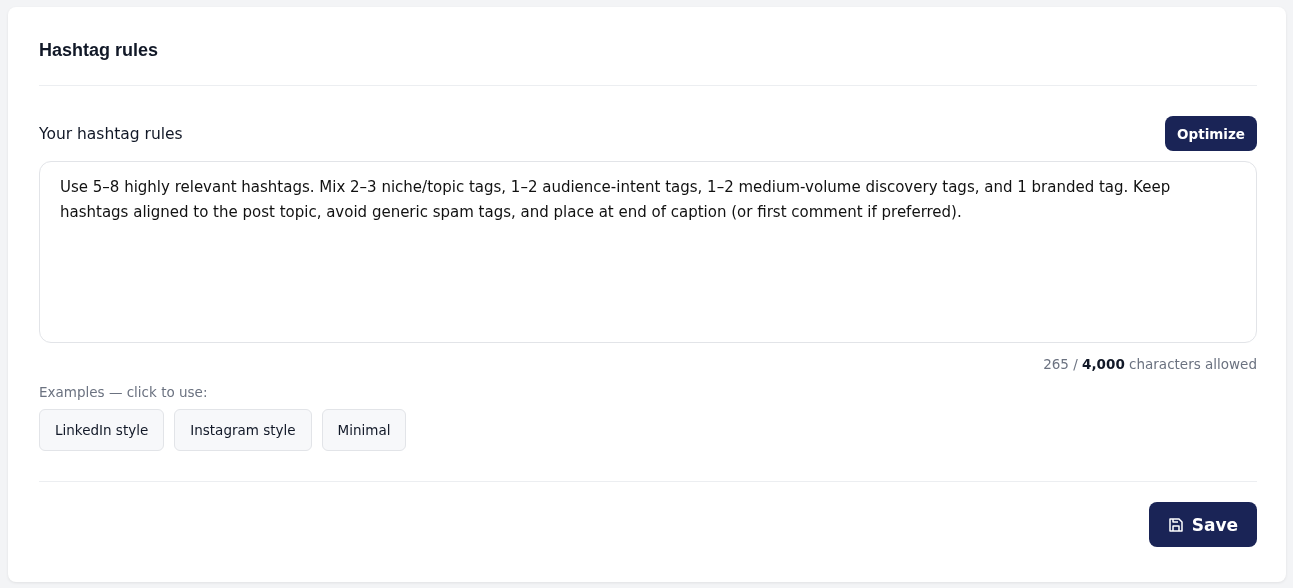 The height and width of the screenshot is (588, 1293). I want to click on optimize-button: Optimize, so click(1211, 133).